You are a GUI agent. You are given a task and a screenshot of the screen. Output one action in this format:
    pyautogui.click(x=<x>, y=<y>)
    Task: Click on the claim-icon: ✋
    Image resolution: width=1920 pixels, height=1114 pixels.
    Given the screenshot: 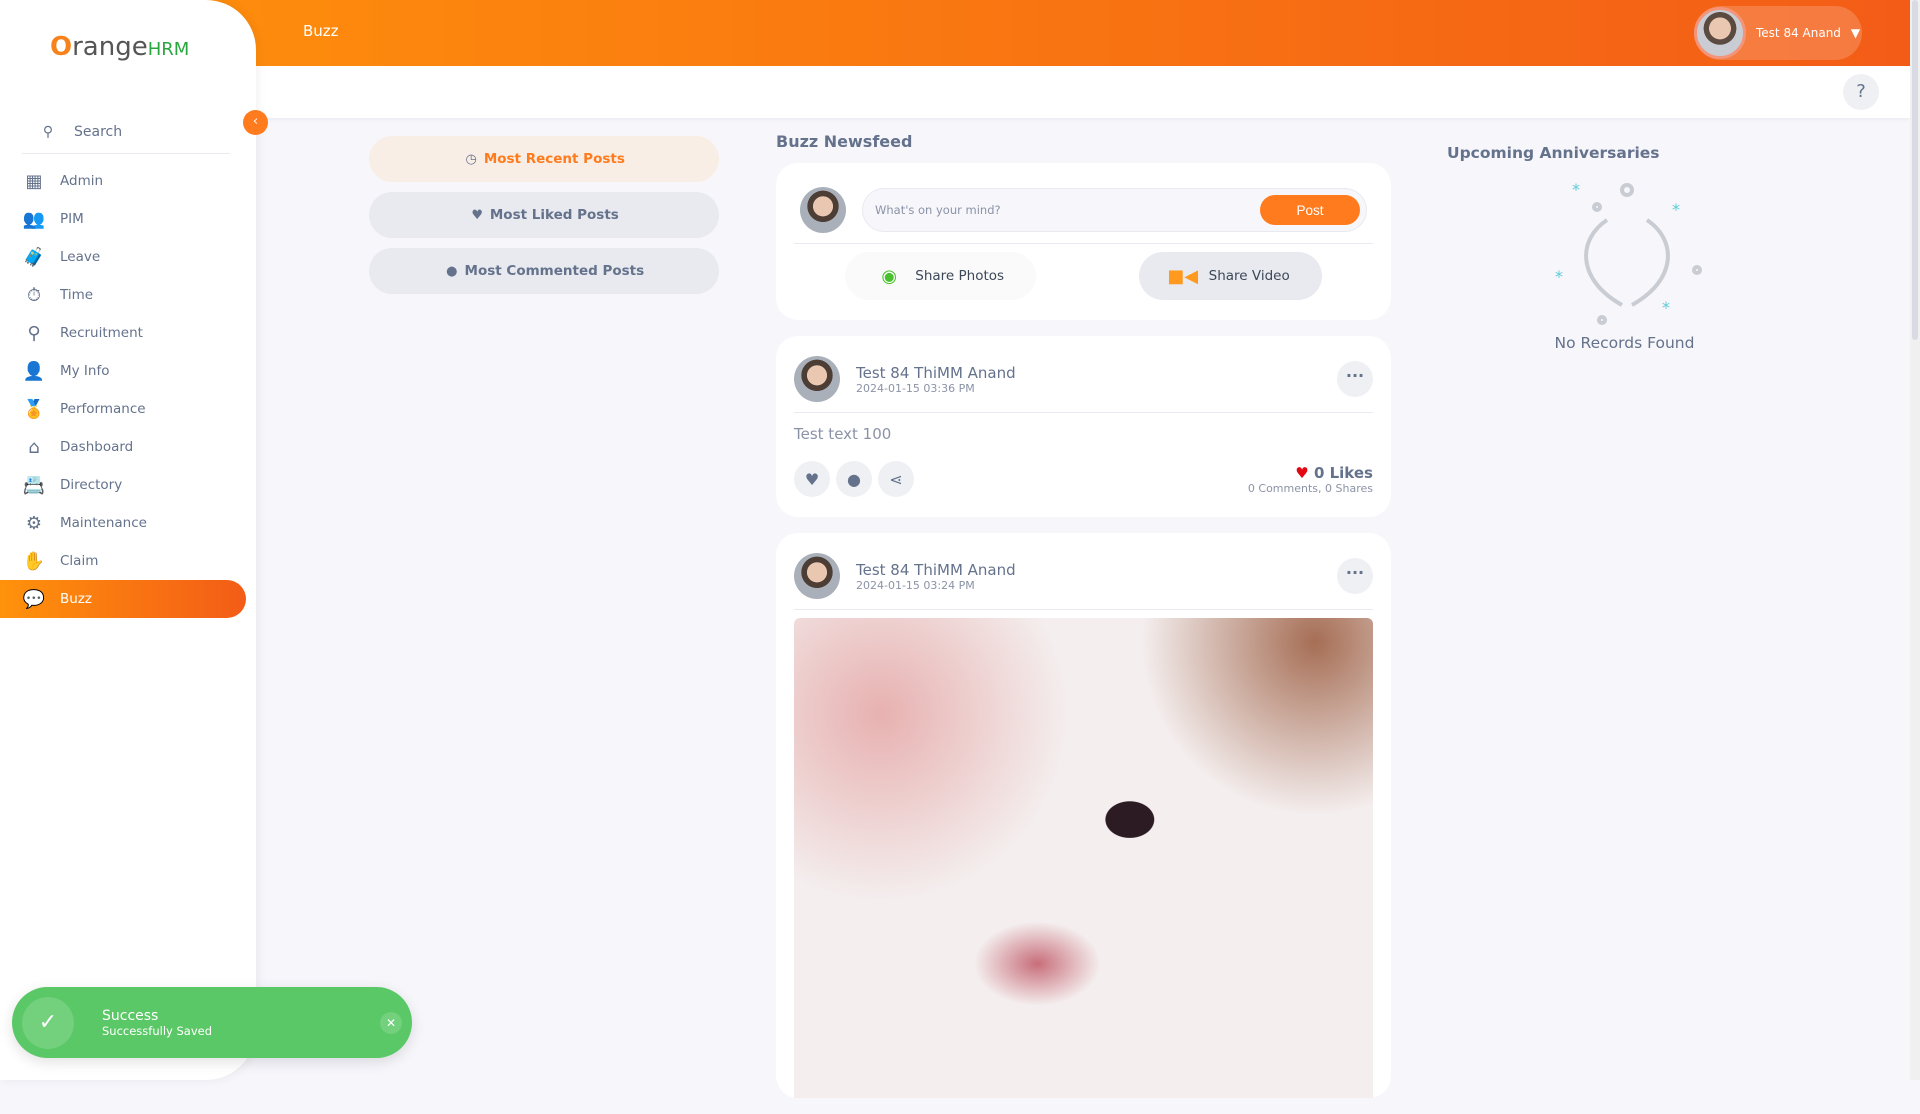 What is the action you would take?
    pyautogui.click(x=34, y=561)
    